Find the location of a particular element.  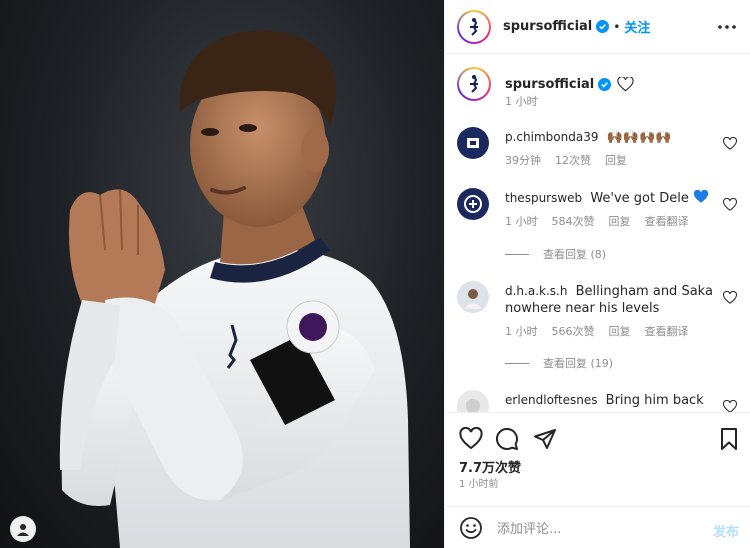

comment-body: erlendloftesnes Bring him back is located at coordinates (616, 400).